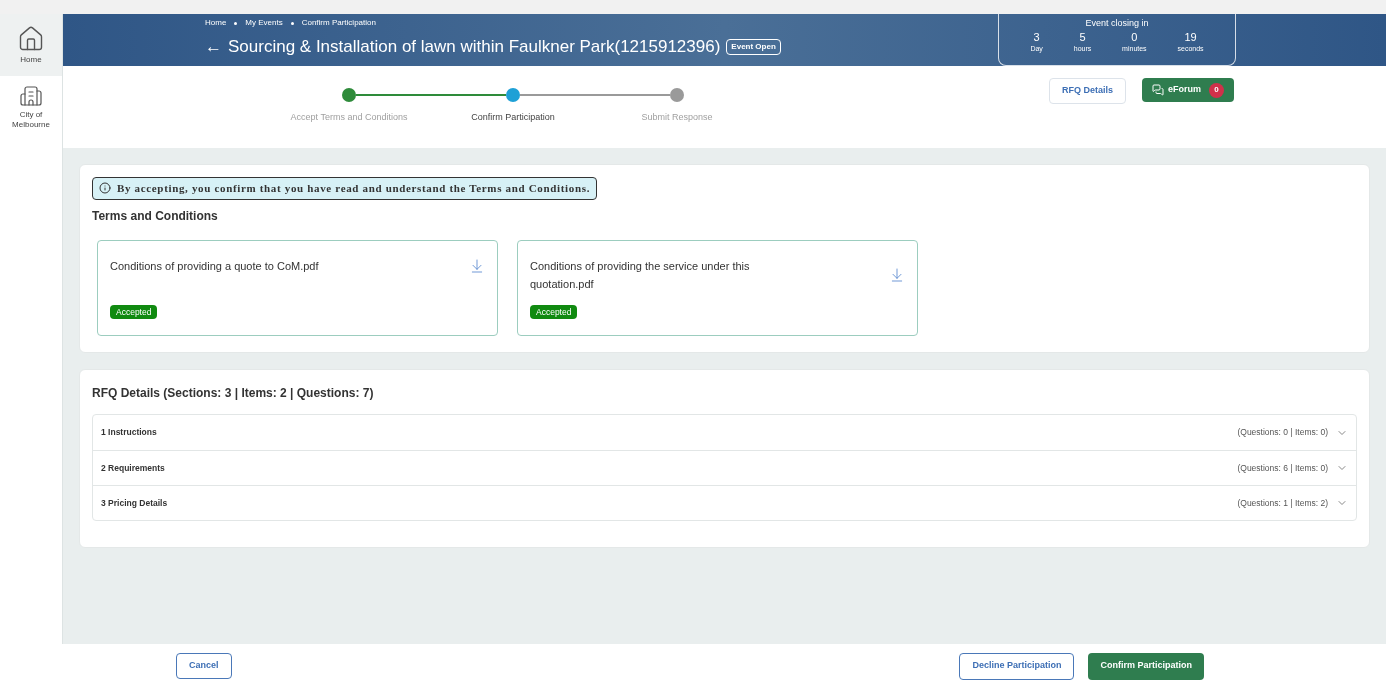 Image resolution: width=1386 pixels, height=688 pixels. Describe the element at coordinates (477, 266) in the screenshot. I see `download-icon` at that location.